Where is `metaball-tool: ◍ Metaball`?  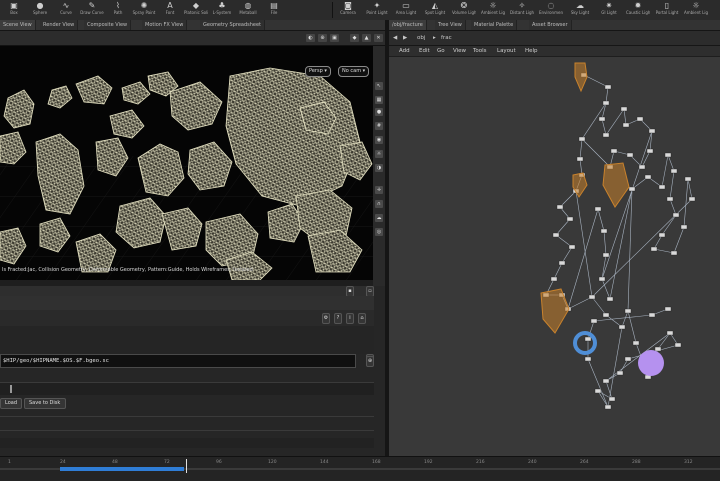
metaball-tool: ◍ Metaball is located at coordinates (248, 10).